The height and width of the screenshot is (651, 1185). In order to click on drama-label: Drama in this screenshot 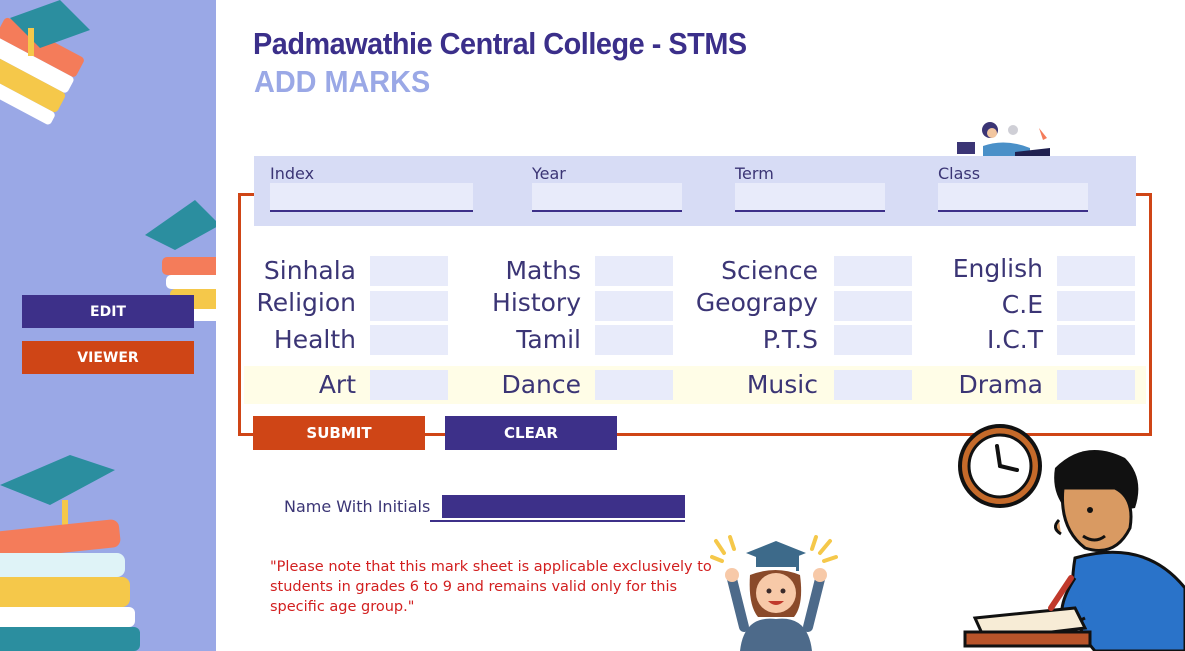, I will do `click(1000, 384)`.